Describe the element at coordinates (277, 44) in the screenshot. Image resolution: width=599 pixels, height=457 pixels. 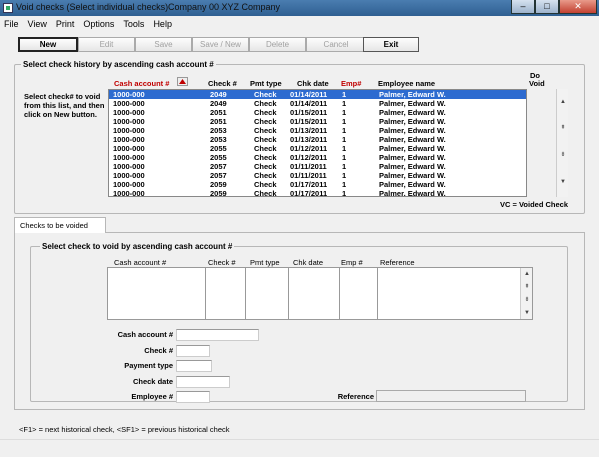
I see `delete-button: Delete` at that location.